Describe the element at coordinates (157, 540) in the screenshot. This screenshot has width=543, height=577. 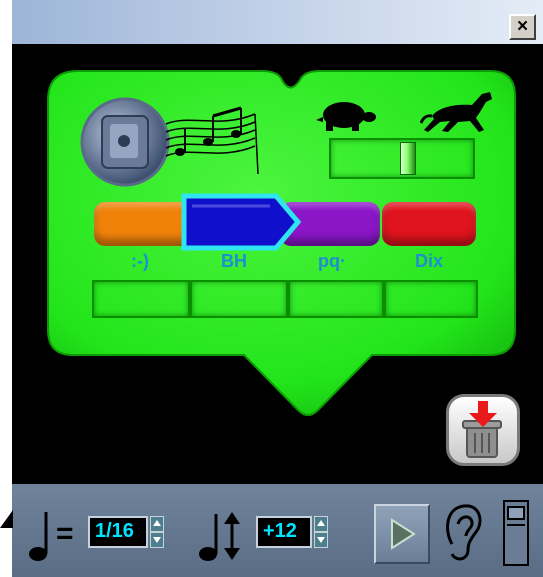
I see `note-value-down` at that location.